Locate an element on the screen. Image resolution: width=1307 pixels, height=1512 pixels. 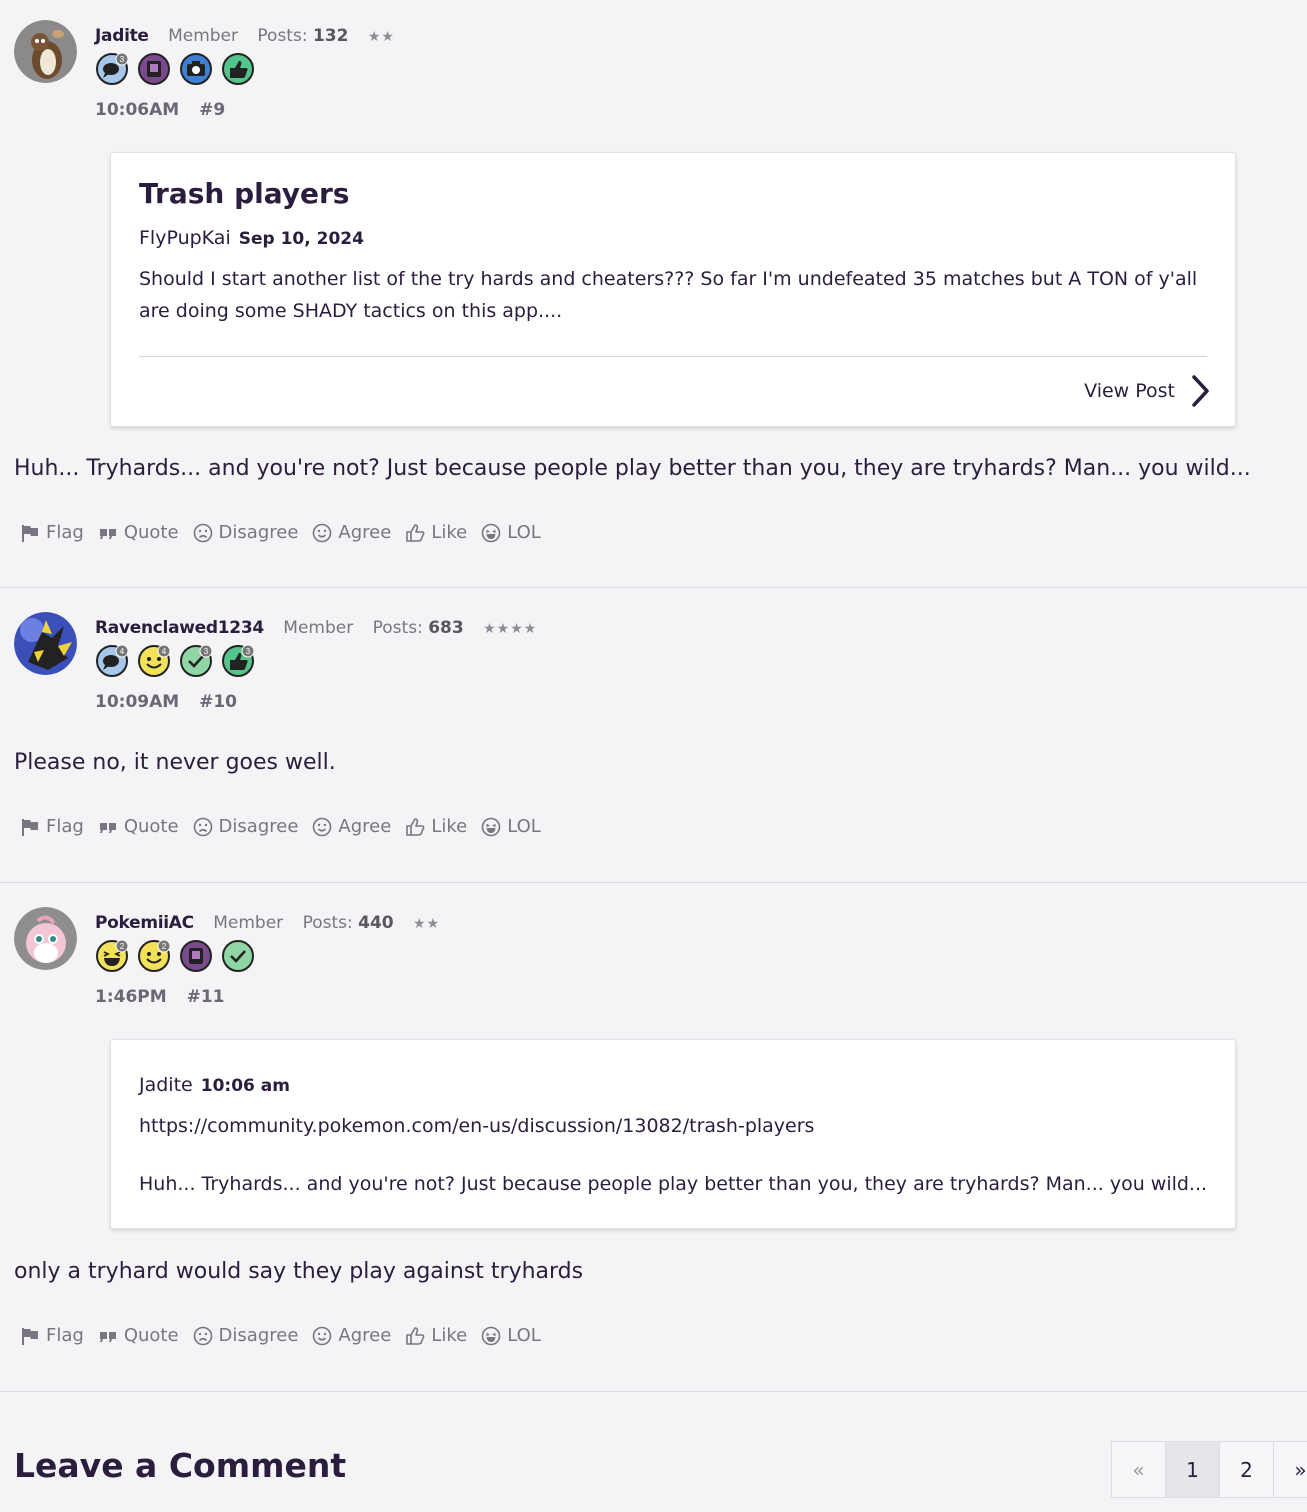
check-badge-icon: 3 is located at coordinates (196, 661).